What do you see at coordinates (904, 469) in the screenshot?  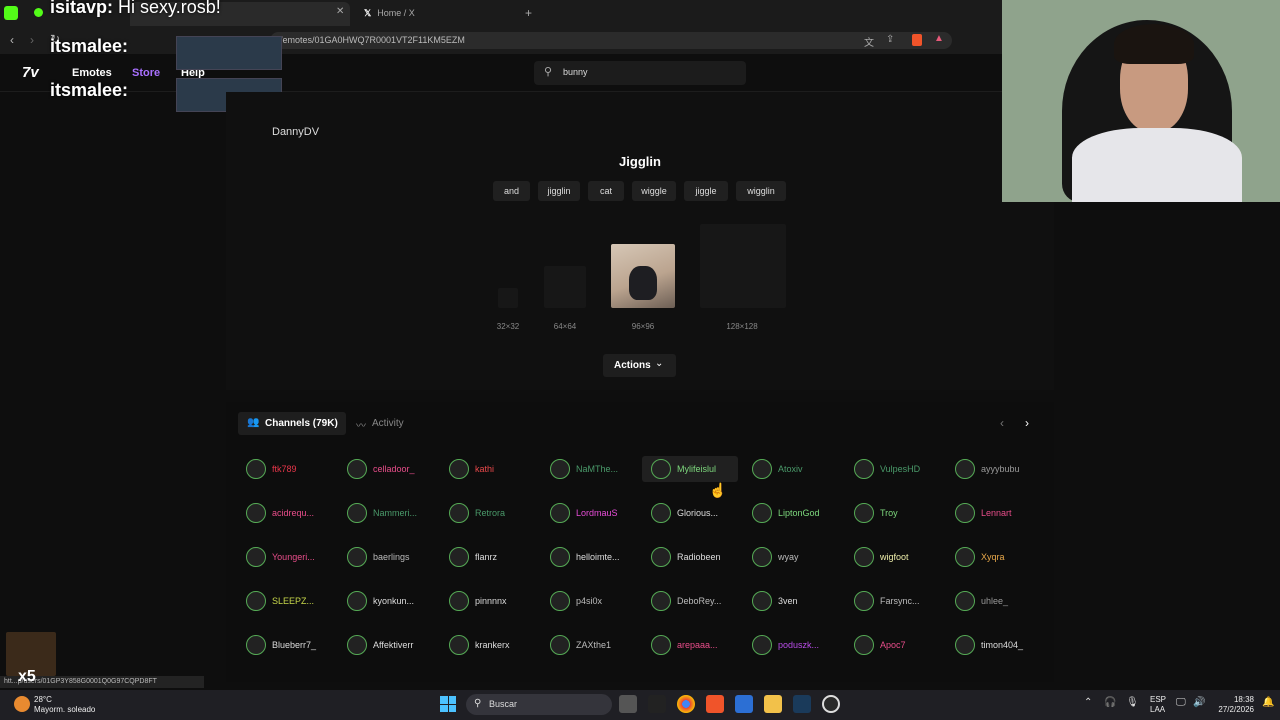 I see `channel-item: VulpesHD` at bounding box center [904, 469].